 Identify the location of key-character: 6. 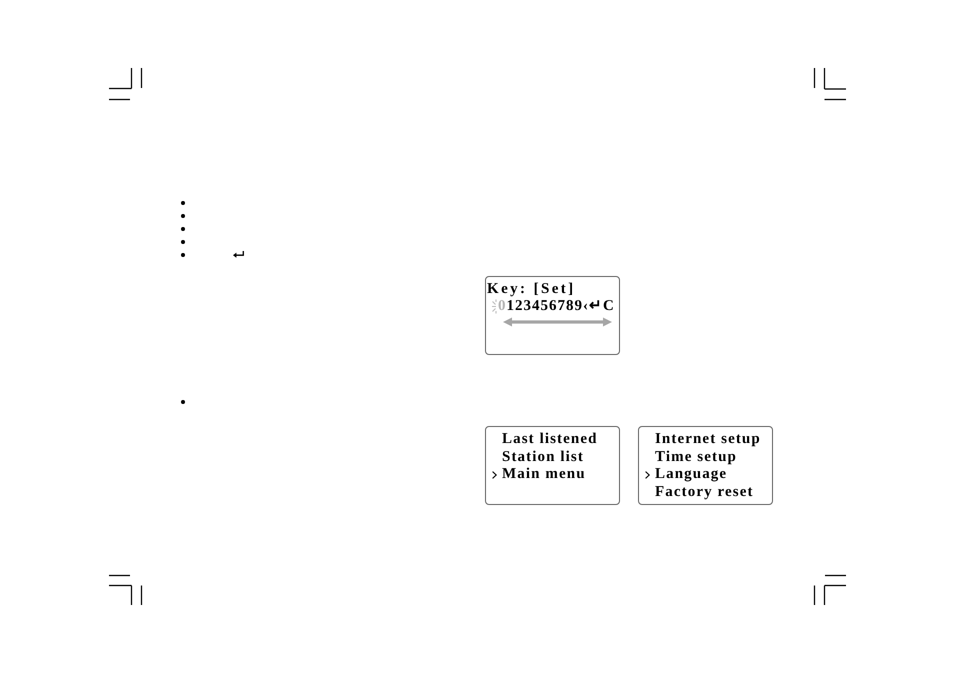
(553, 306).